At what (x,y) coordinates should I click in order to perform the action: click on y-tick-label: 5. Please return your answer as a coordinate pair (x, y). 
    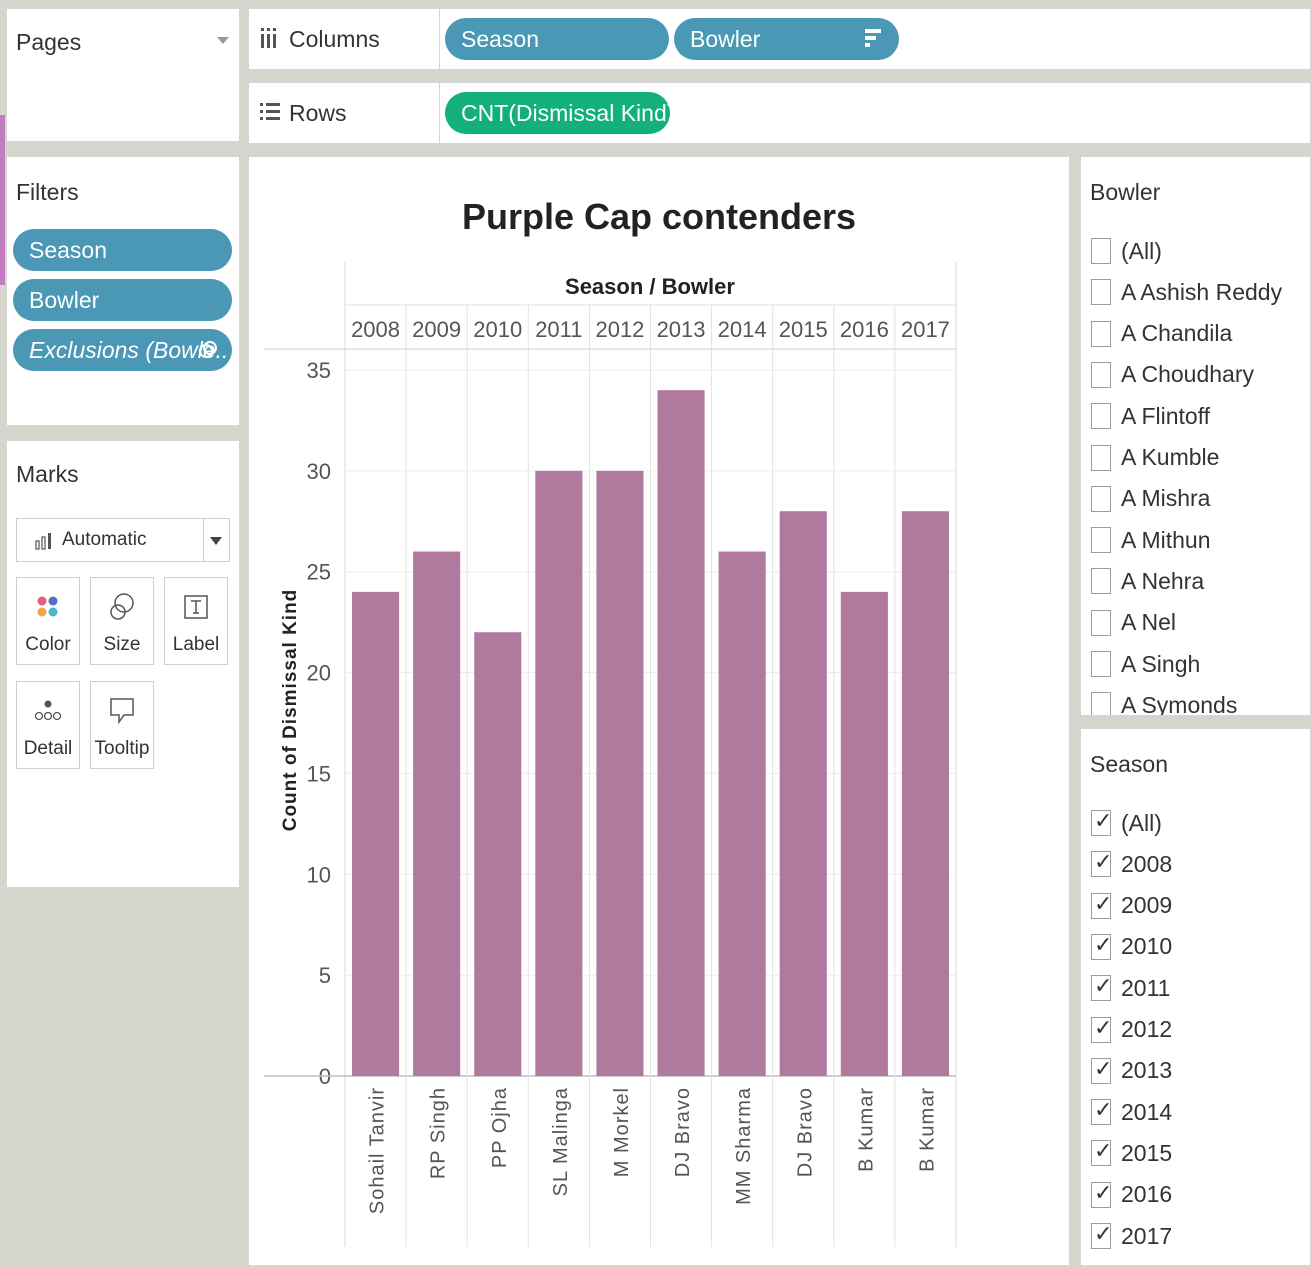
    Looking at the image, I should click on (325, 975).